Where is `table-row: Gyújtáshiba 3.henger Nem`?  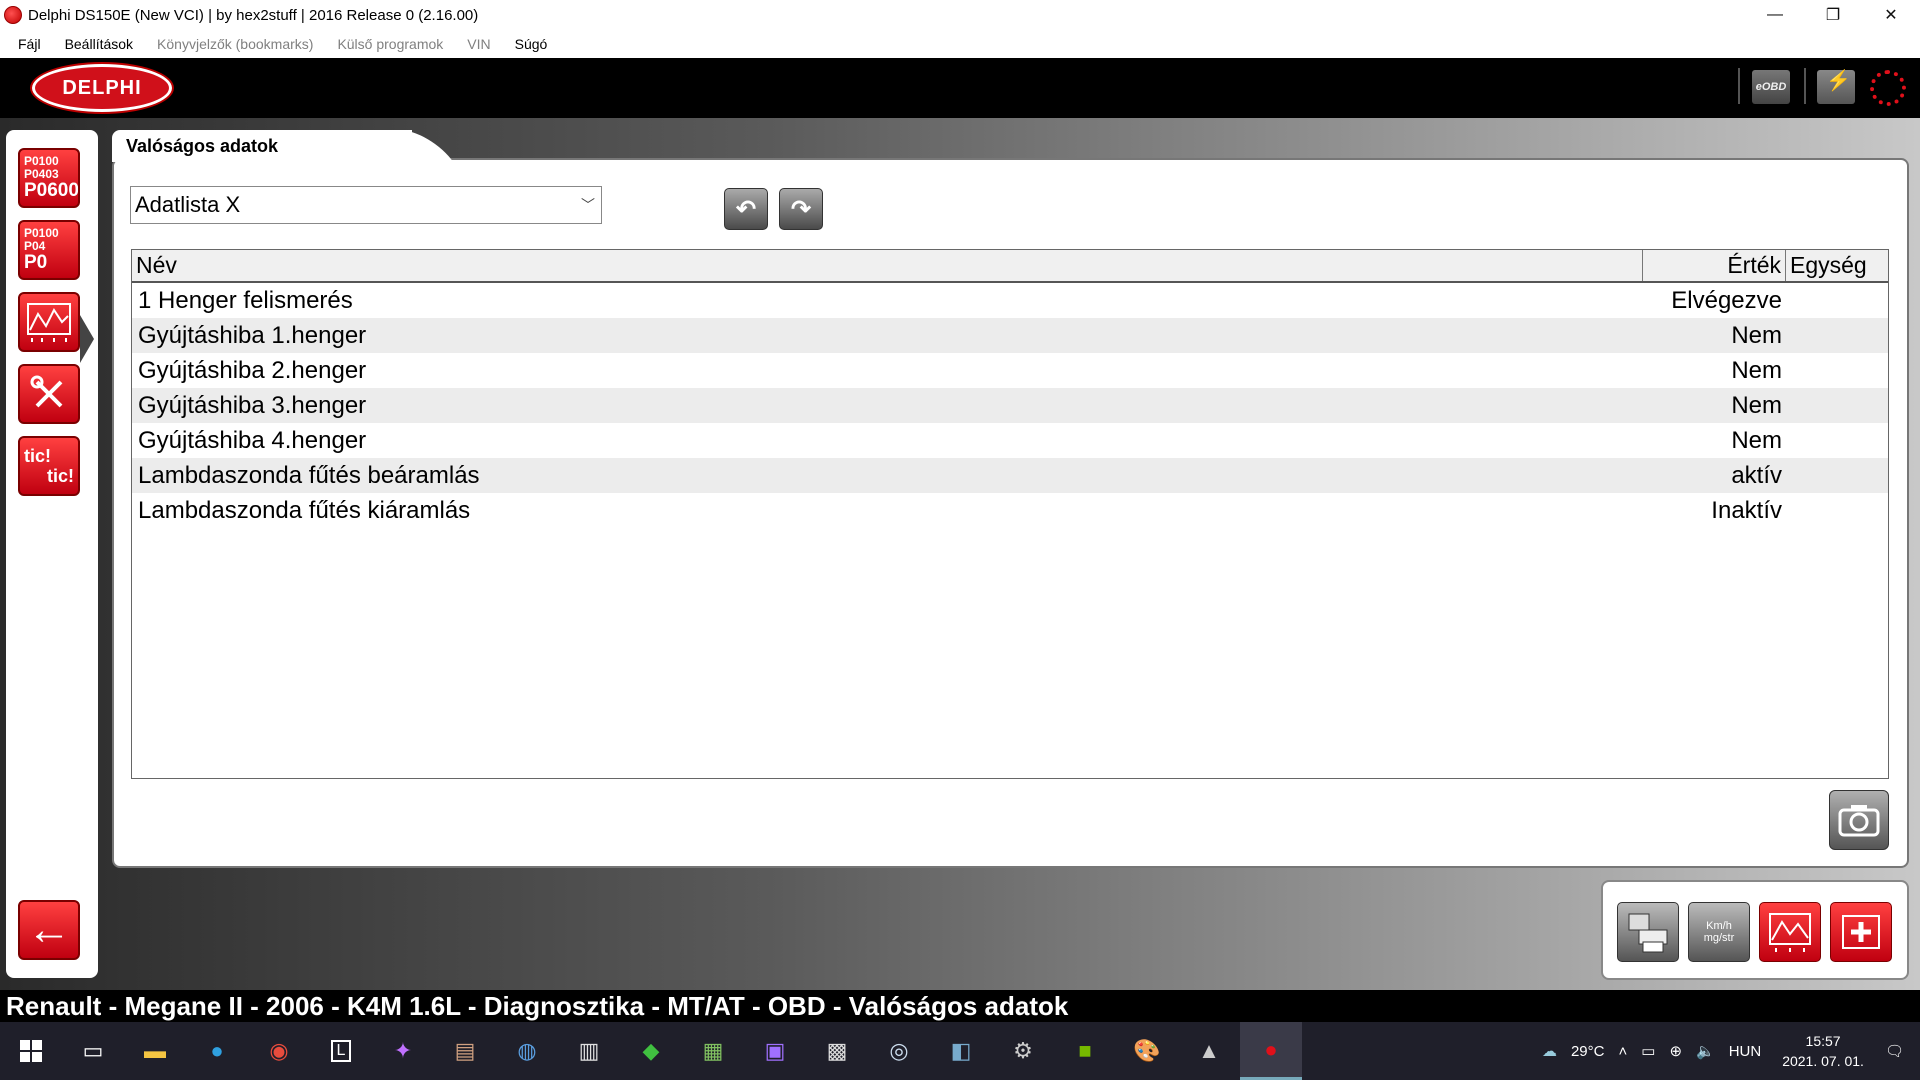 table-row: Gyújtáshiba 3.henger Nem is located at coordinates (1010, 405).